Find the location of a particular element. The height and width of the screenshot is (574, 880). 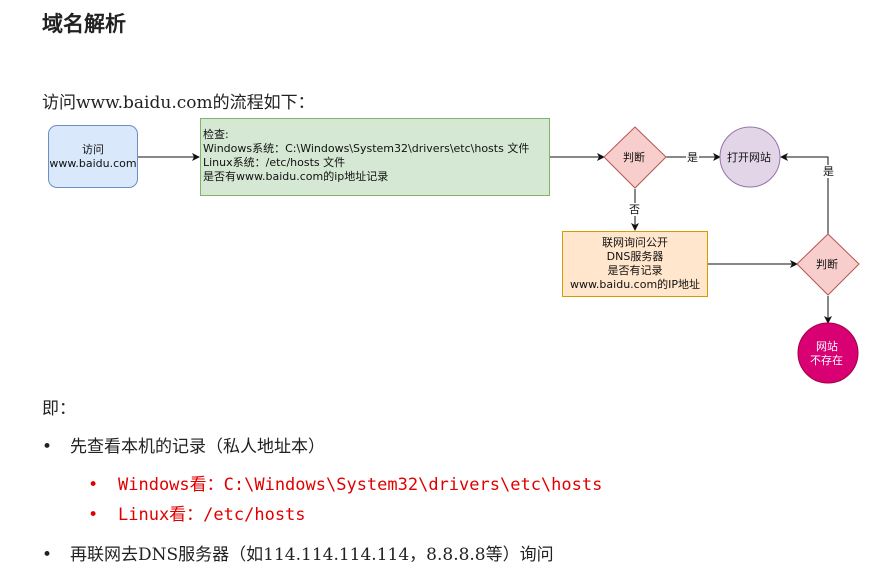

arrow-decision2-to-open is located at coordinates (804, 193).